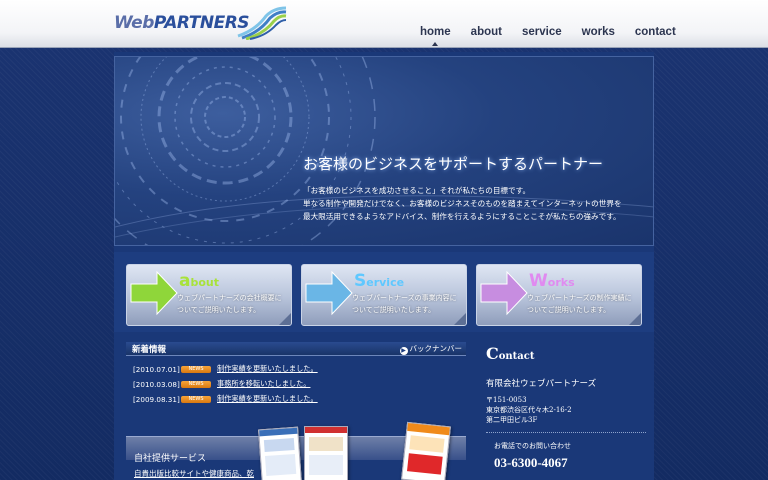 The image size is (768, 480). Describe the element at coordinates (486, 32) in the screenshot. I see `nav-about: about` at that location.